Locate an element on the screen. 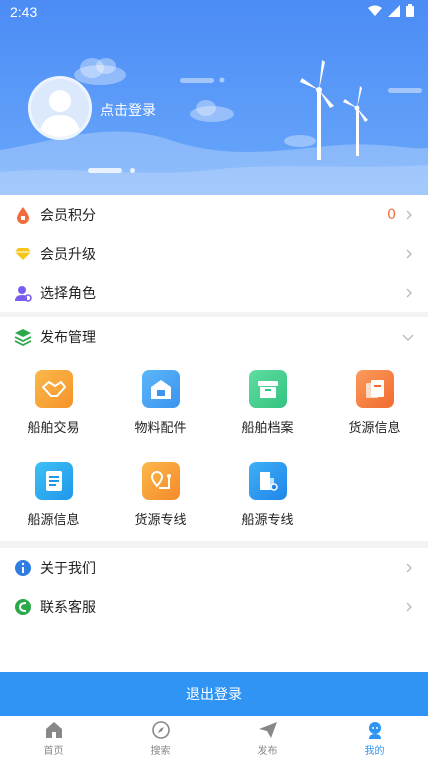 This screenshot has width=428, height=760. menu-item-about: 关于我们 is located at coordinates (214, 567).